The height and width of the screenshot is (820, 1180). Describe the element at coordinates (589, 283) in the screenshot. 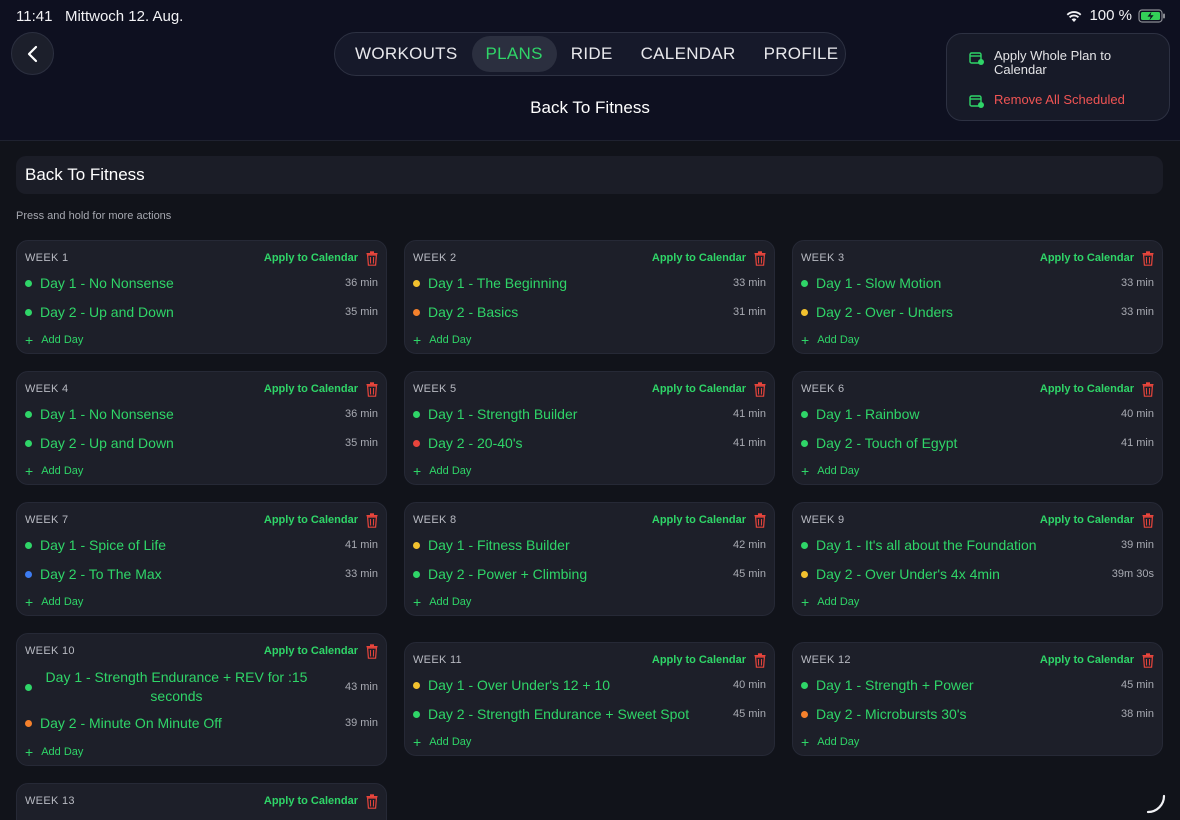

I see `day-row: Day 1 - The Beginning 33 min` at that location.